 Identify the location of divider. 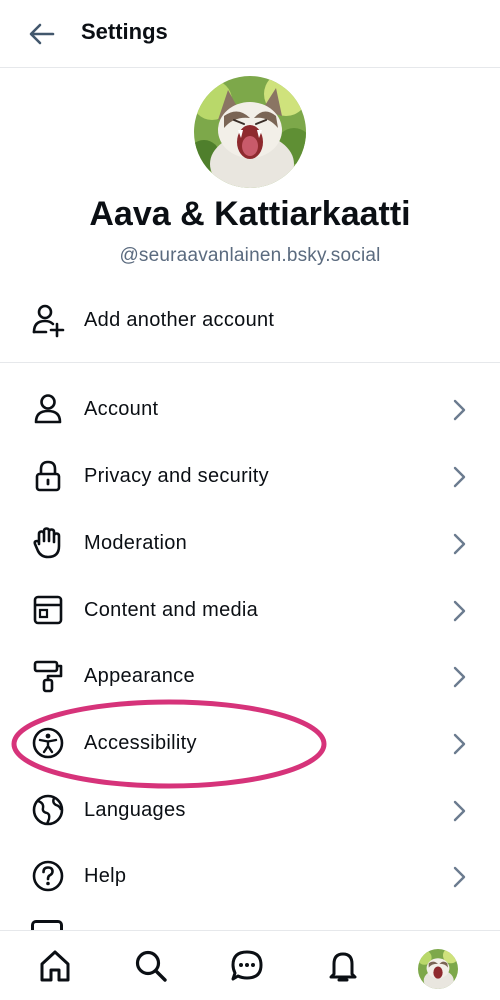
(250, 362).